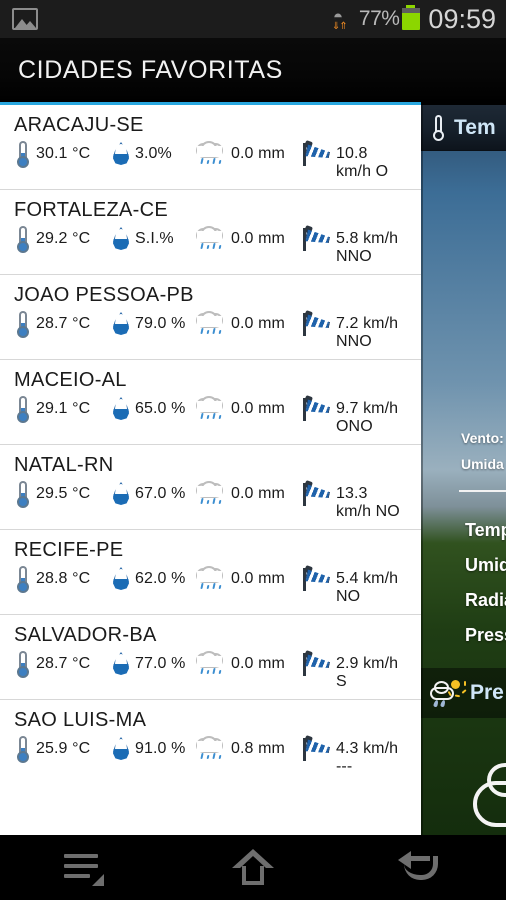 The width and height of the screenshot is (506, 900). I want to click on battery-icon, so click(411, 17).